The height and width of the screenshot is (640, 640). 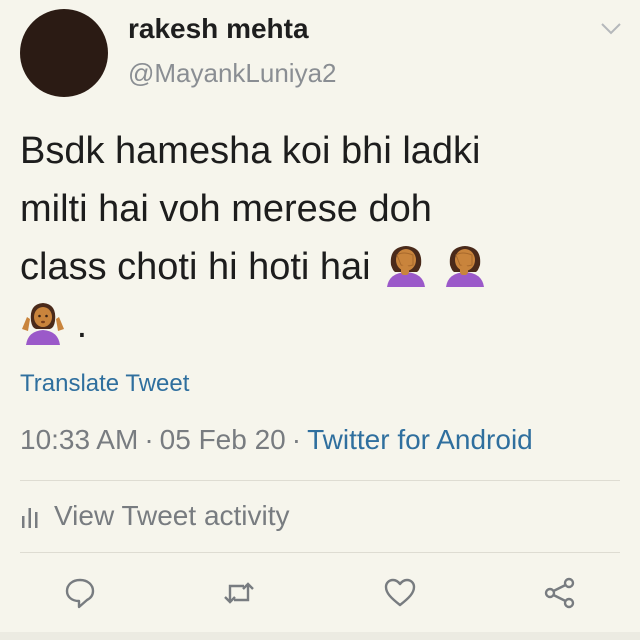 I want to click on view-tweet-activity-label: View Tweet activity, so click(x=172, y=515).